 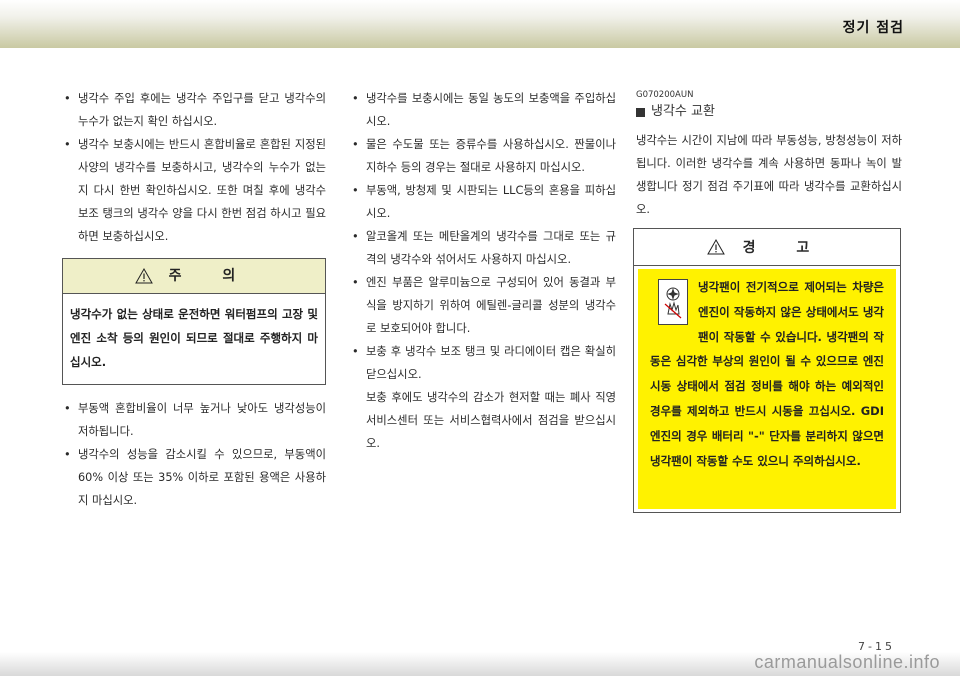 I want to click on bullet-item: 보충 후 냉각수 보조 탱크 및 라디에이터 캡은 확실히 닫으십시오., so click(x=483, y=363).